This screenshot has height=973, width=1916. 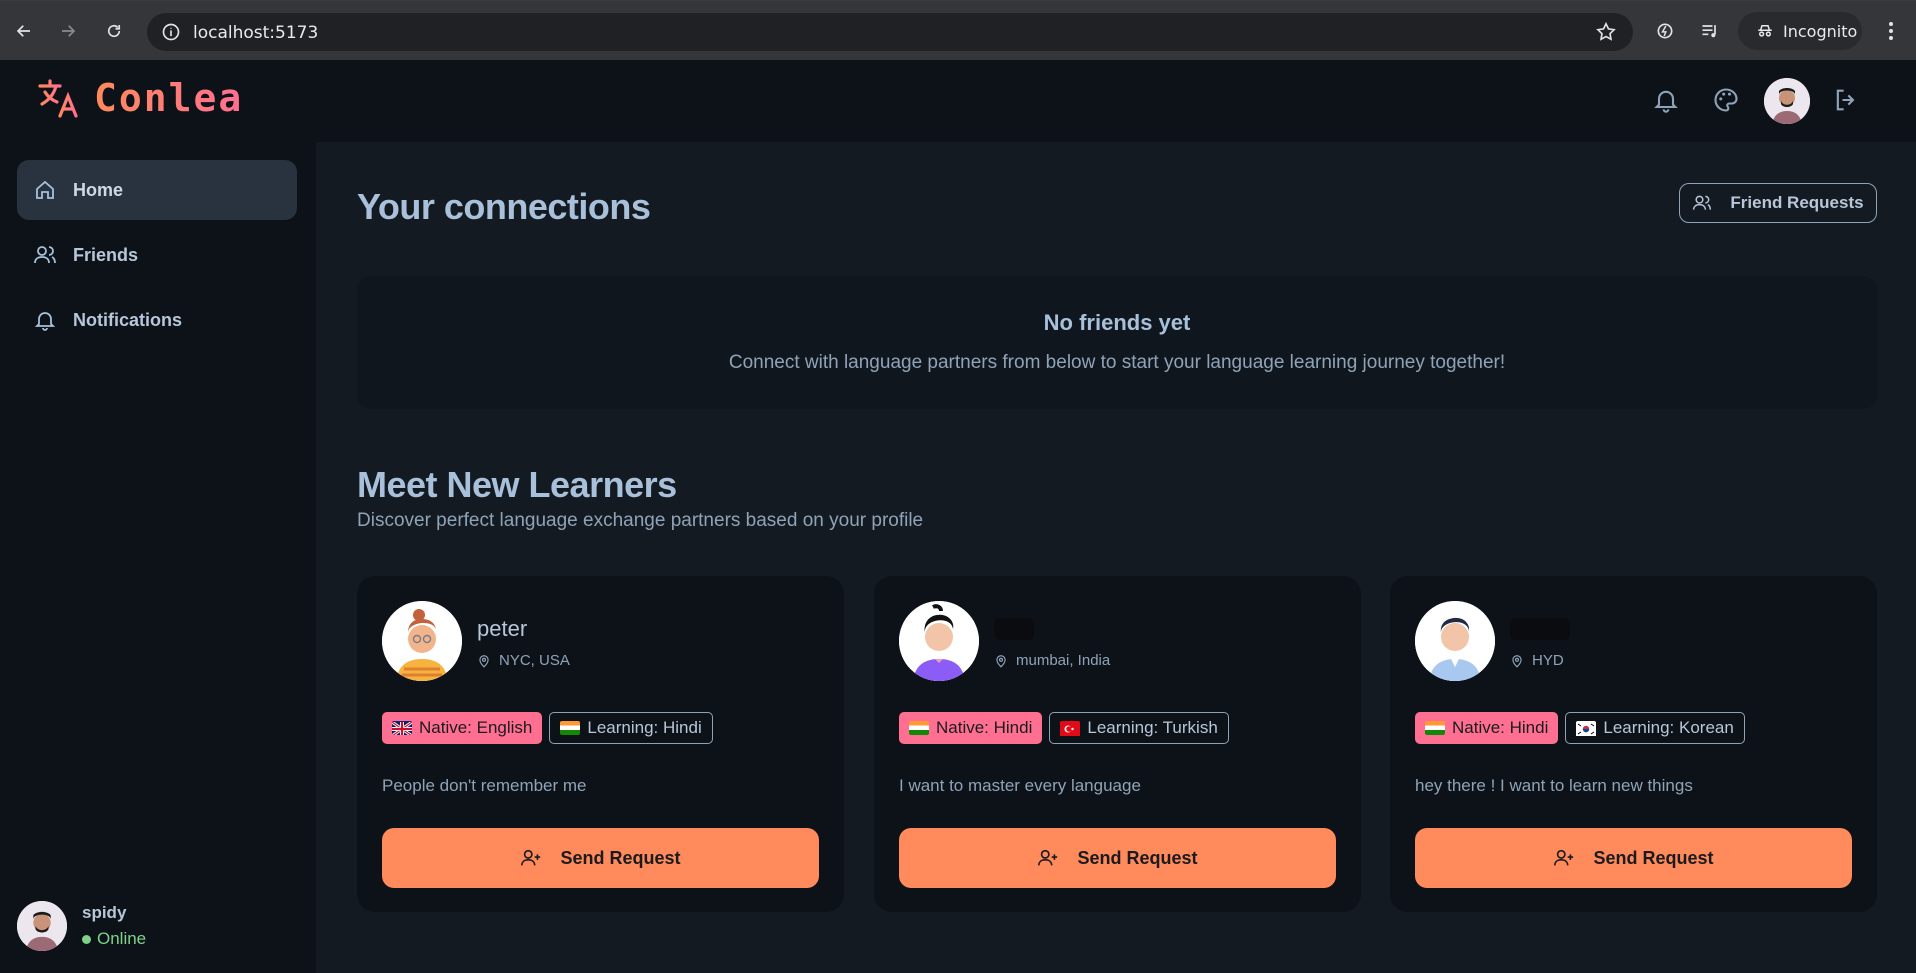 I want to click on empty-title: No friends yet, so click(x=1117, y=322).